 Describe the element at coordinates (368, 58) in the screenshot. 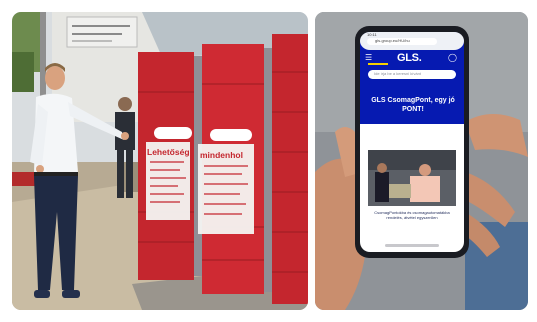

I see `hamburger-menu-icon: ☰` at that location.